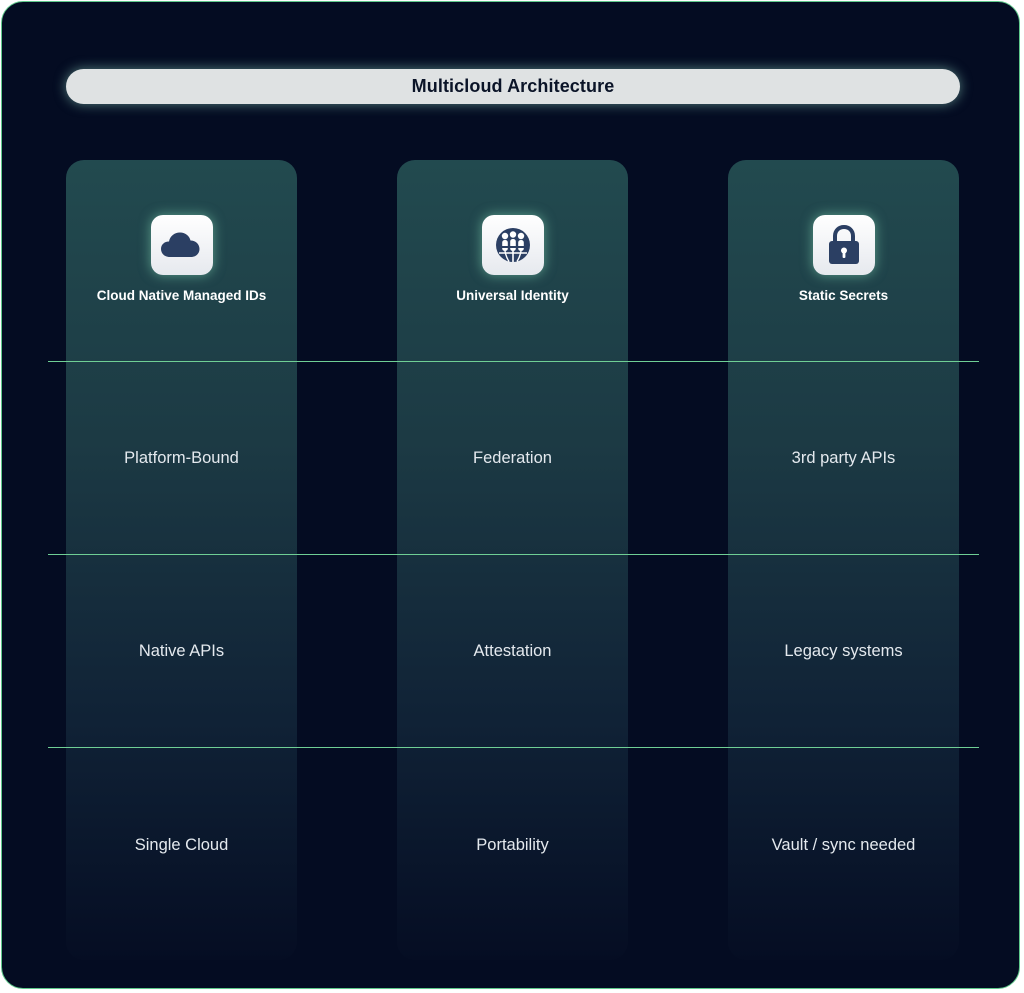  I want to click on title-bar: Multicloud Architecture, so click(513, 86).